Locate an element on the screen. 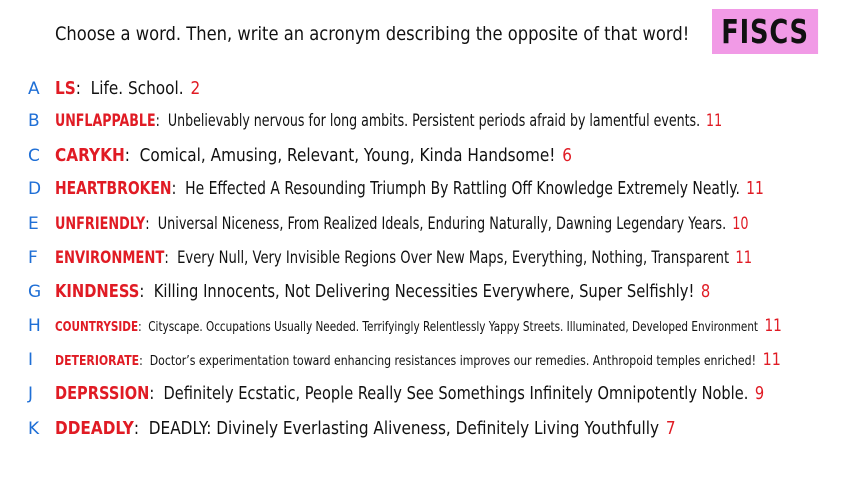 This screenshot has width=853, height=480. entry-word: DEPRSSION is located at coordinates (102, 393).